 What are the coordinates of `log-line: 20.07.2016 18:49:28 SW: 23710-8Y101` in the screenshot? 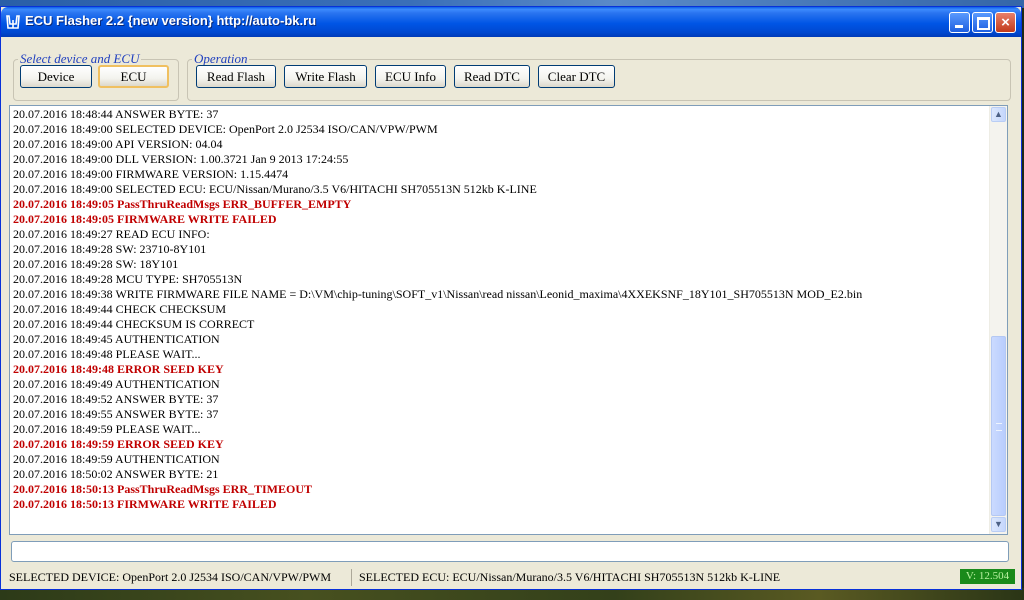 It's located at (110, 249).